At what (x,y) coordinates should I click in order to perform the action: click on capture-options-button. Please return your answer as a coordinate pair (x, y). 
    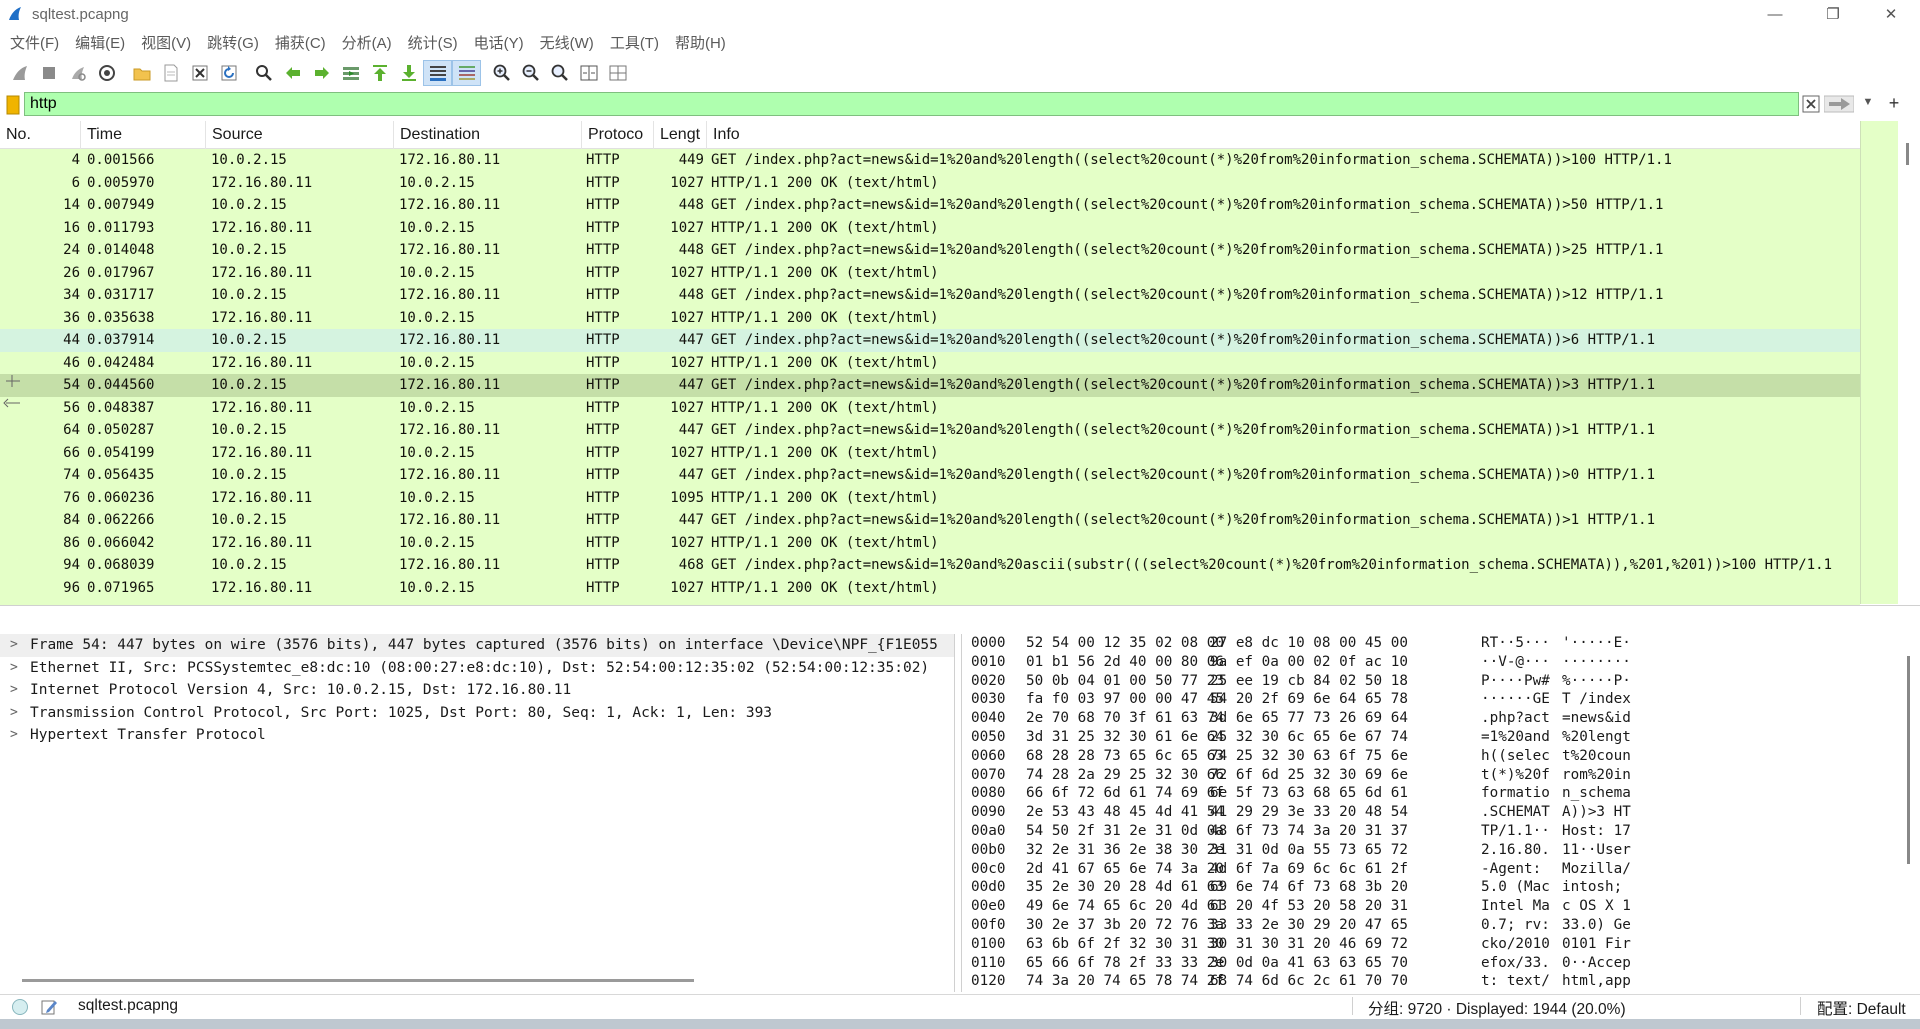
    Looking at the image, I should click on (106, 73).